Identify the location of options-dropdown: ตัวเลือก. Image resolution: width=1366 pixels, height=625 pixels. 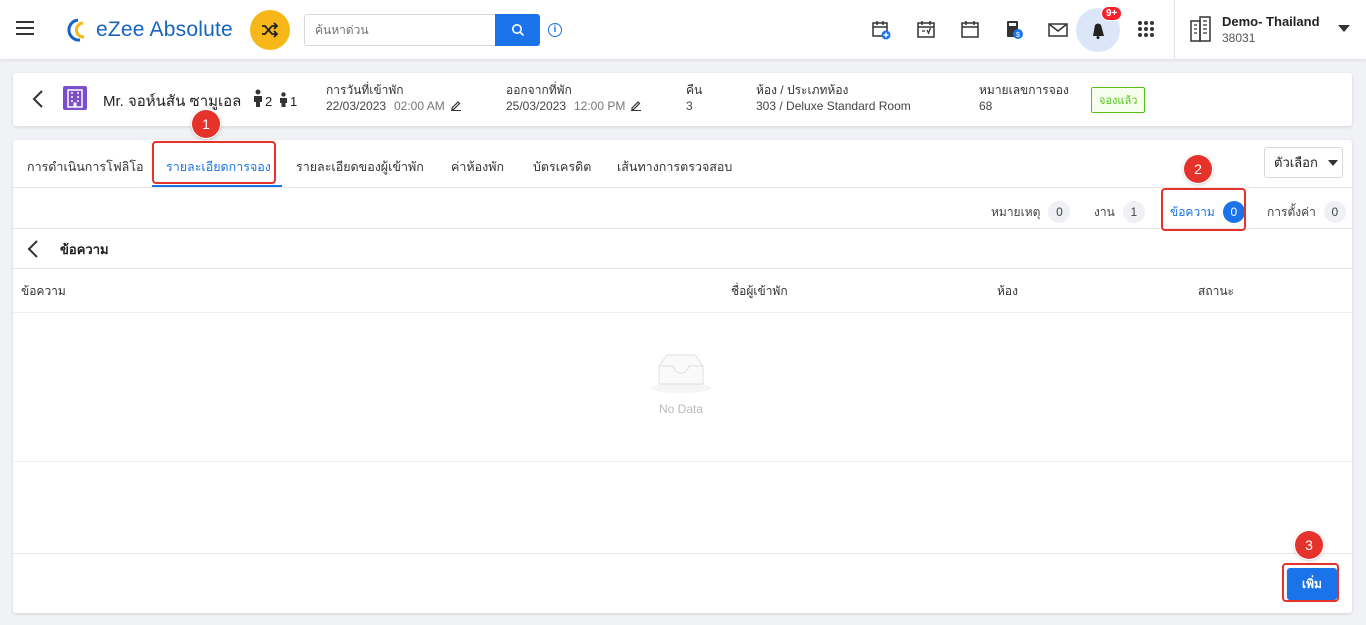
(1303, 162).